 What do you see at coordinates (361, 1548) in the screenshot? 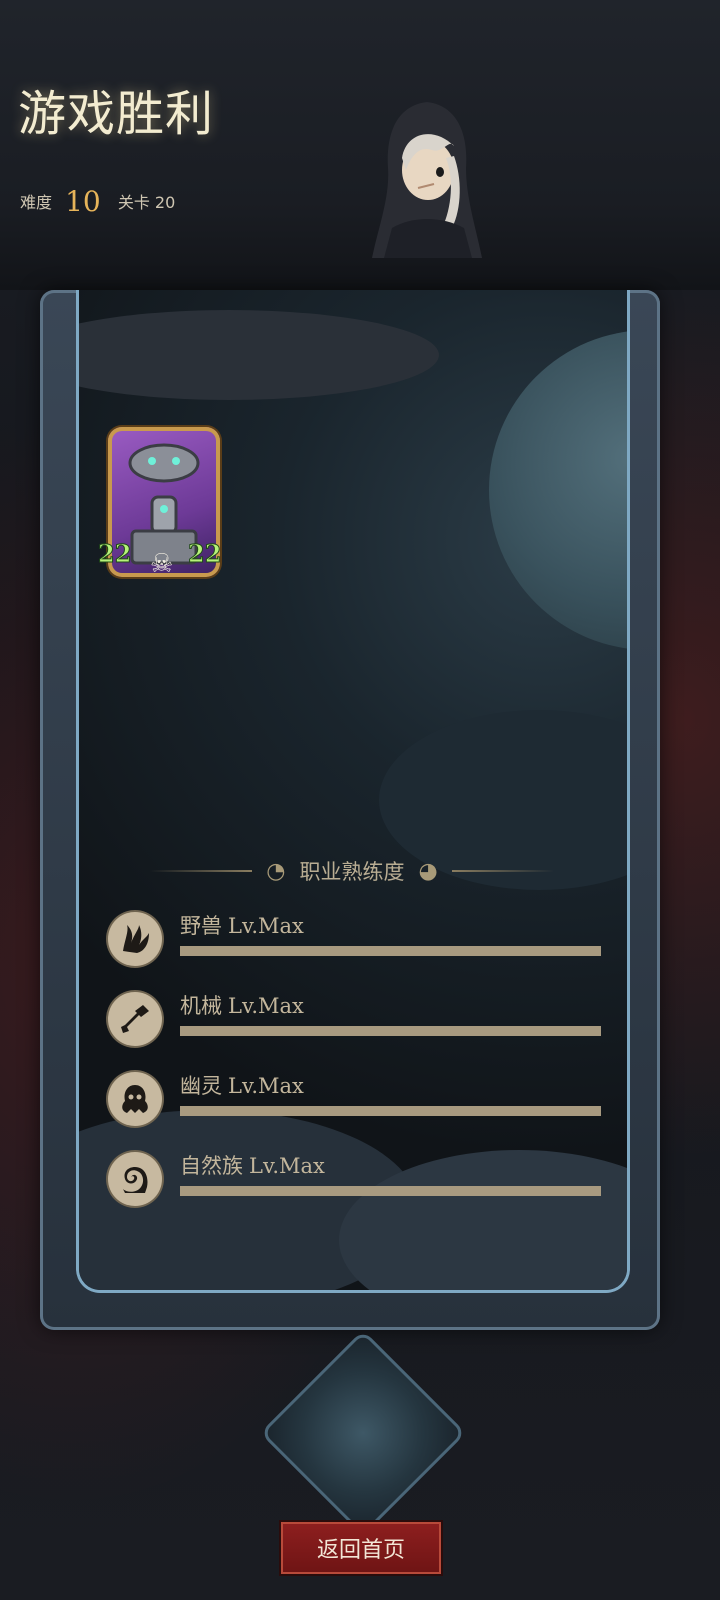
I see `return-home-button: 返回首页` at bounding box center [361, 1548].